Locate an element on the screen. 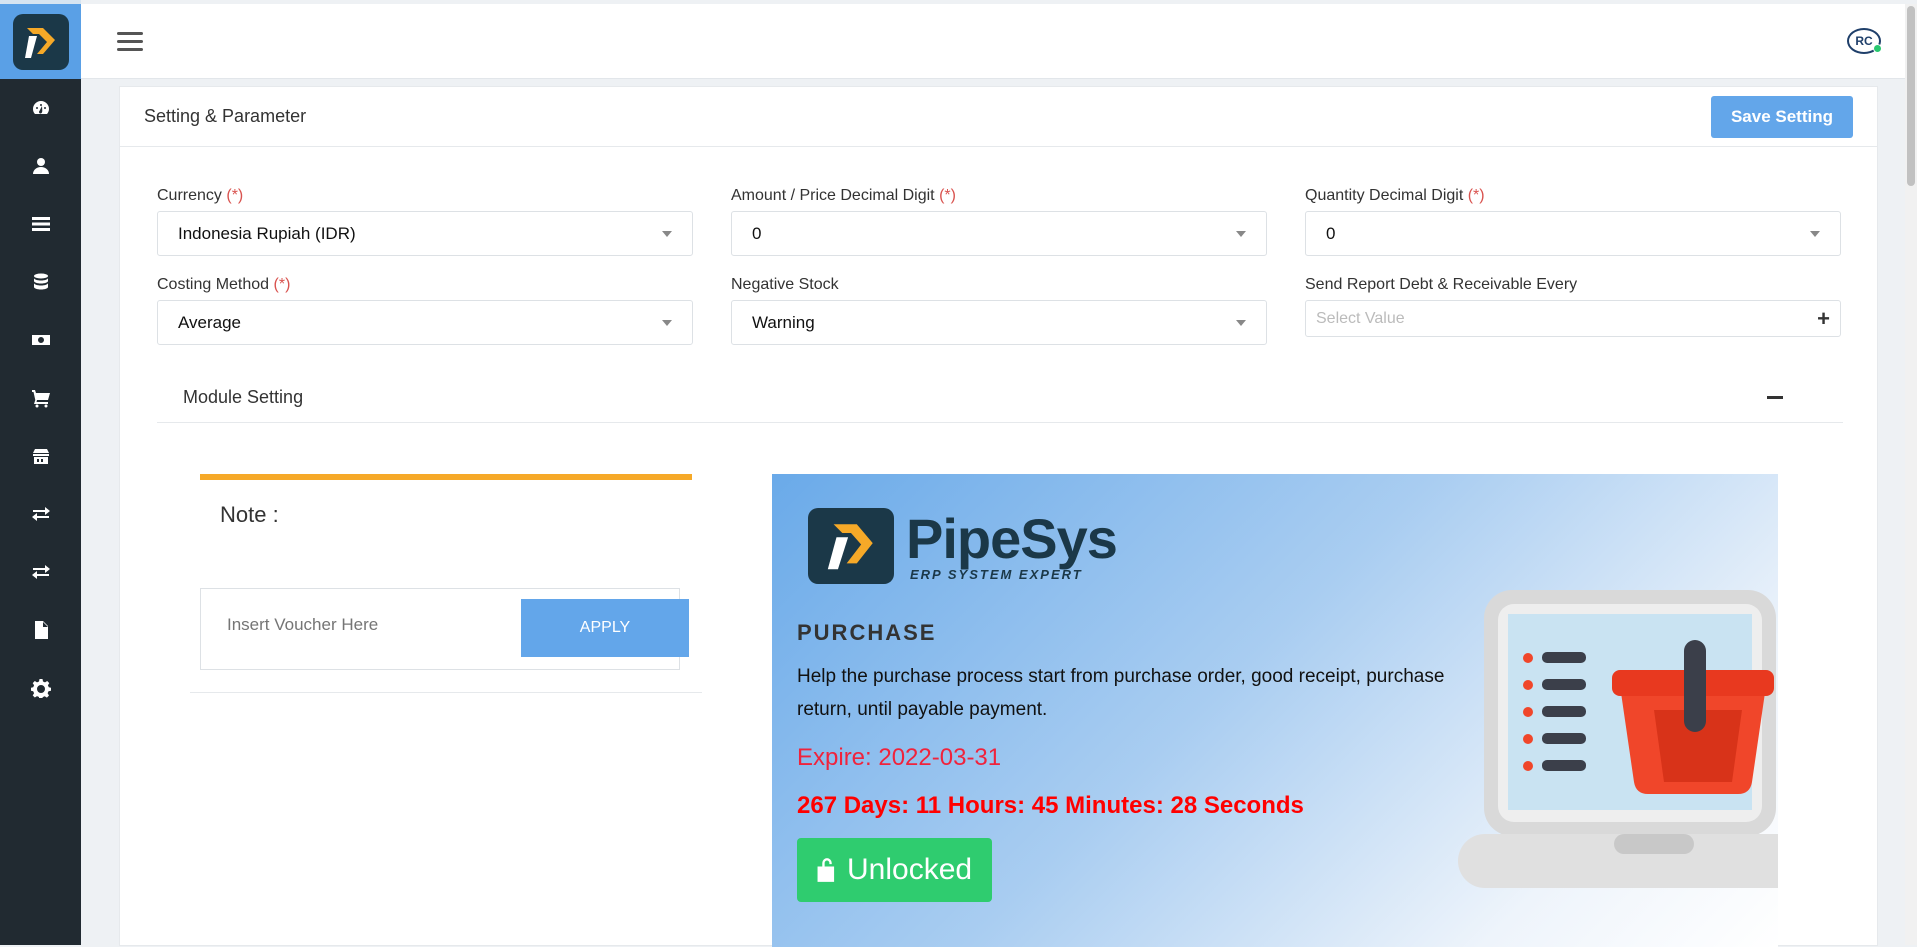 Image resolution: width=1917 pixels, height=947 pixels. sidebar-item-cart is located at coordinates (40, 398).